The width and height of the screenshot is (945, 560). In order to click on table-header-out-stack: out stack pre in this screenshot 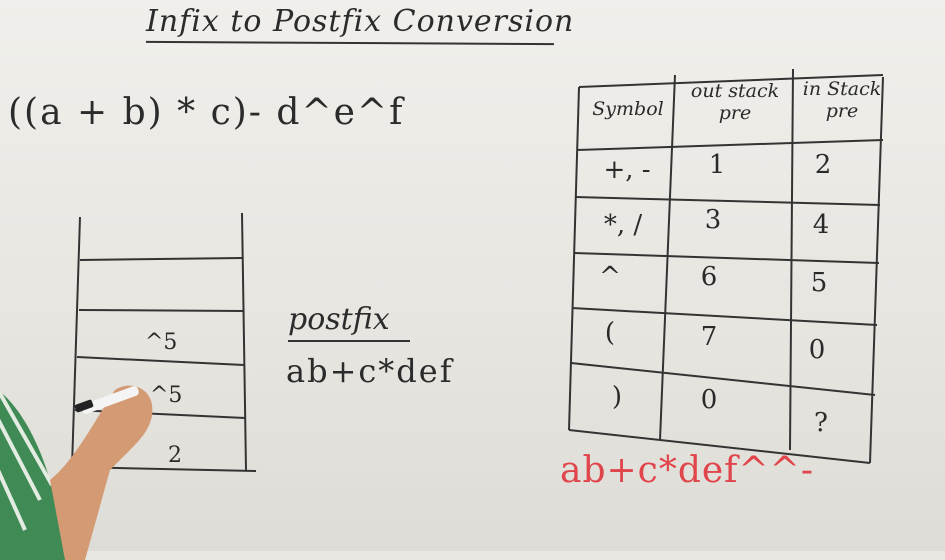, I will do `click(735, 102)`.